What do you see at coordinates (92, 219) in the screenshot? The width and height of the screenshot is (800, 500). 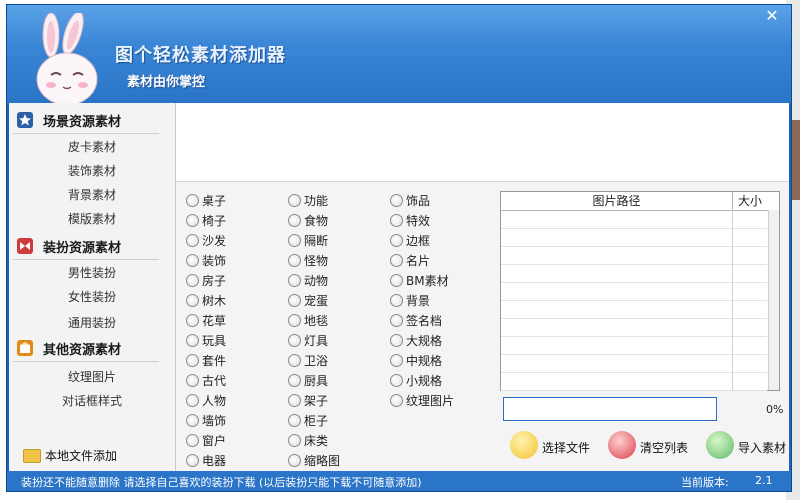 I see `sidebar-item-template: 模版素材` at bounding box center [92, 219].